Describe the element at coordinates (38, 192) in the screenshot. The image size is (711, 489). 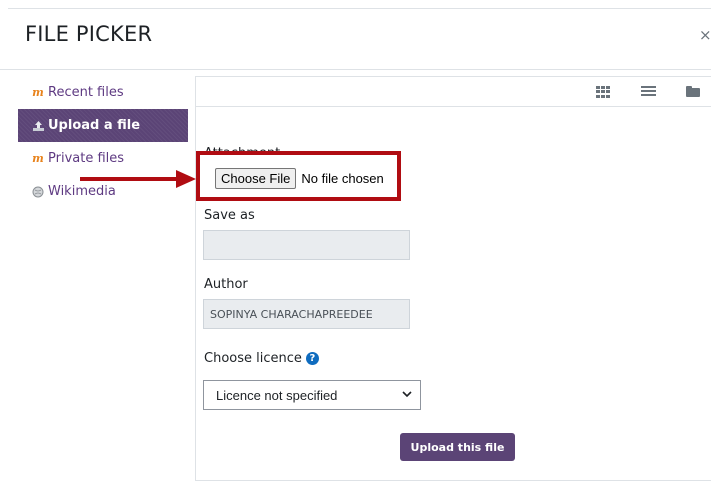
I see `wikimedia-icon` at that location.